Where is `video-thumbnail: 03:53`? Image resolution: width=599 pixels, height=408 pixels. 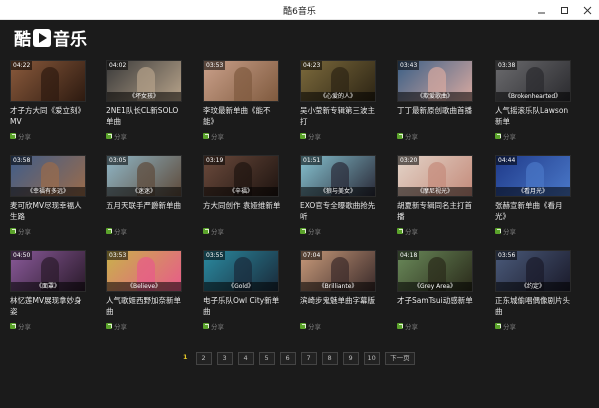
video-thumbnail: 03:53 is located at coordinates (241, 81).